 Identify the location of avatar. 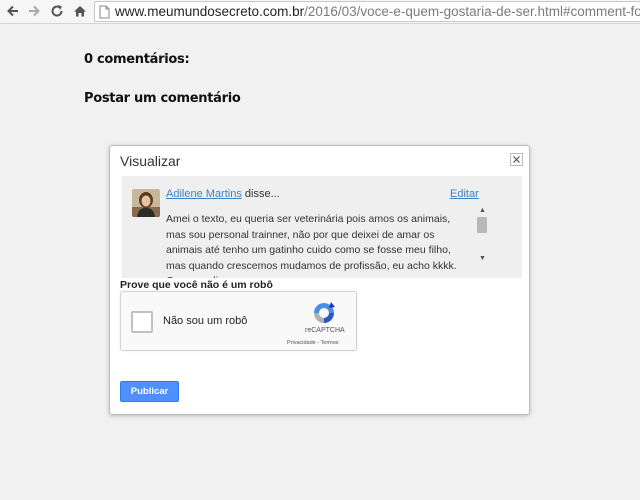
(146, 203).